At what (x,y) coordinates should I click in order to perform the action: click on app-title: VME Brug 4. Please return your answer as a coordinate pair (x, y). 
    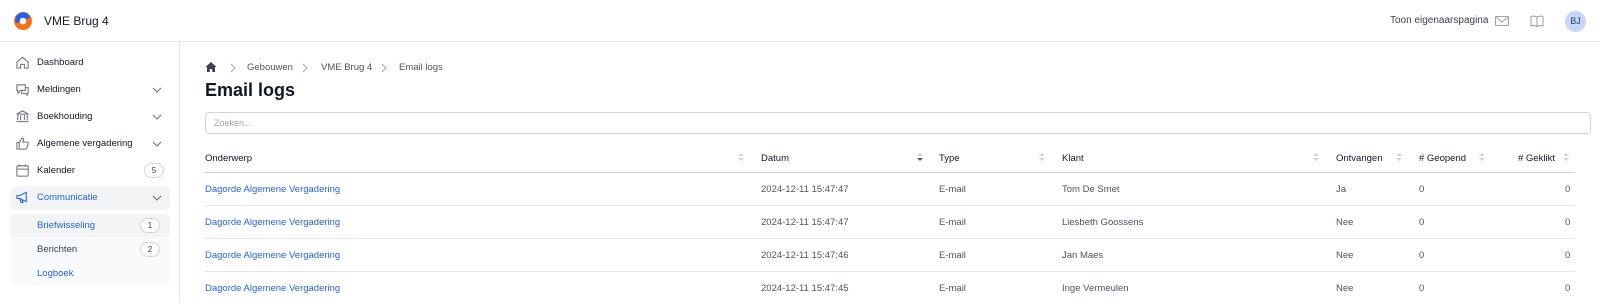
    Looking at the image, I should click on (76, 21).